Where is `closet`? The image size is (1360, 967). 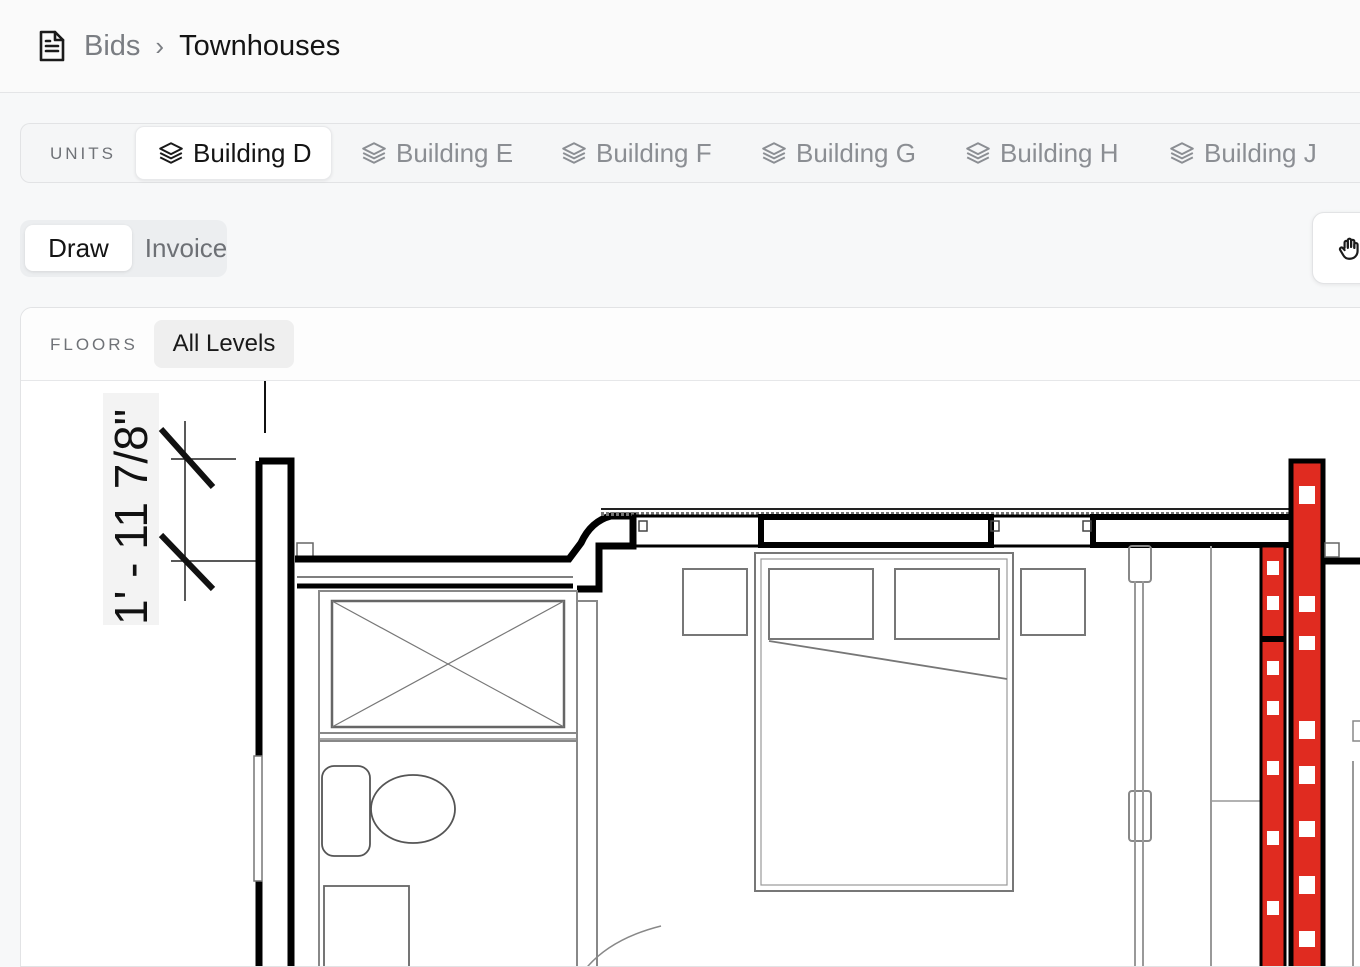
closet is located at coordinates (1194, 755).